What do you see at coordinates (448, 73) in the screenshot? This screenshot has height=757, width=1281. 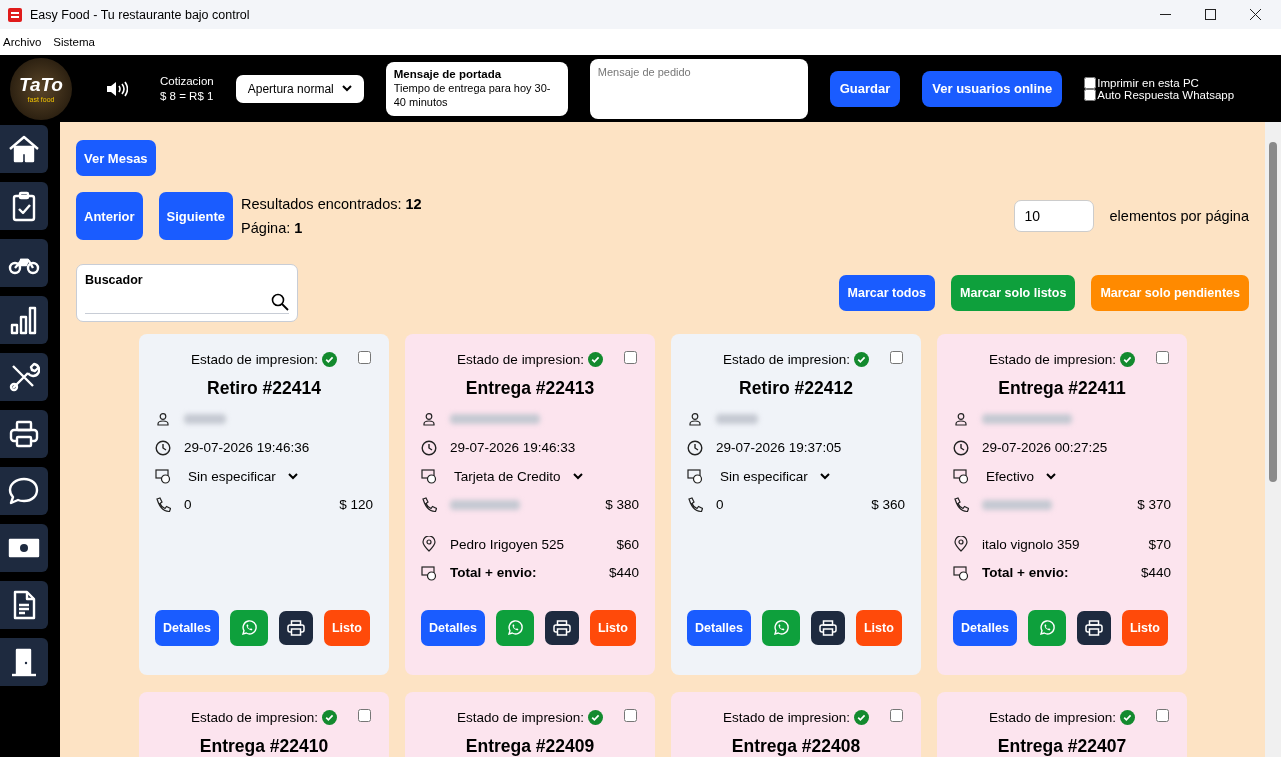 I see `cover-message-title: Mensaje de portada` at bounding box center [448, 73].